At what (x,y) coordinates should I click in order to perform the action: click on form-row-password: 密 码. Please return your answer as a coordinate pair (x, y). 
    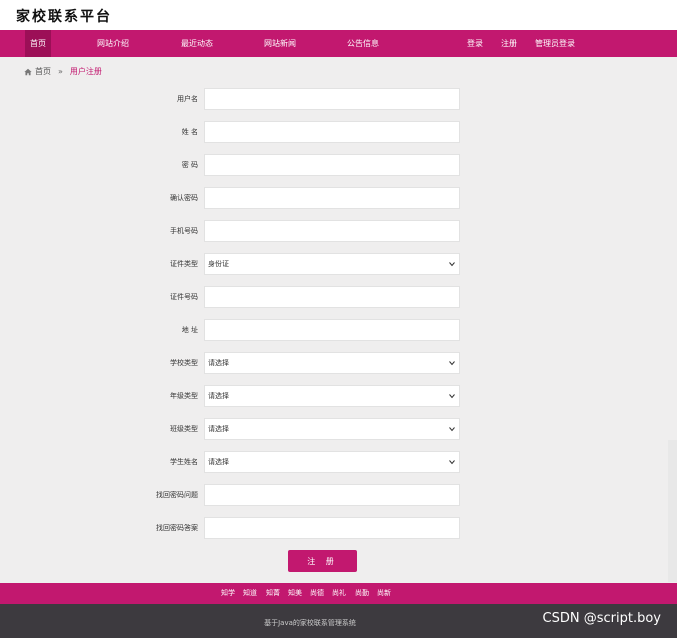
    Looking at the image, I should click on (310, 165).